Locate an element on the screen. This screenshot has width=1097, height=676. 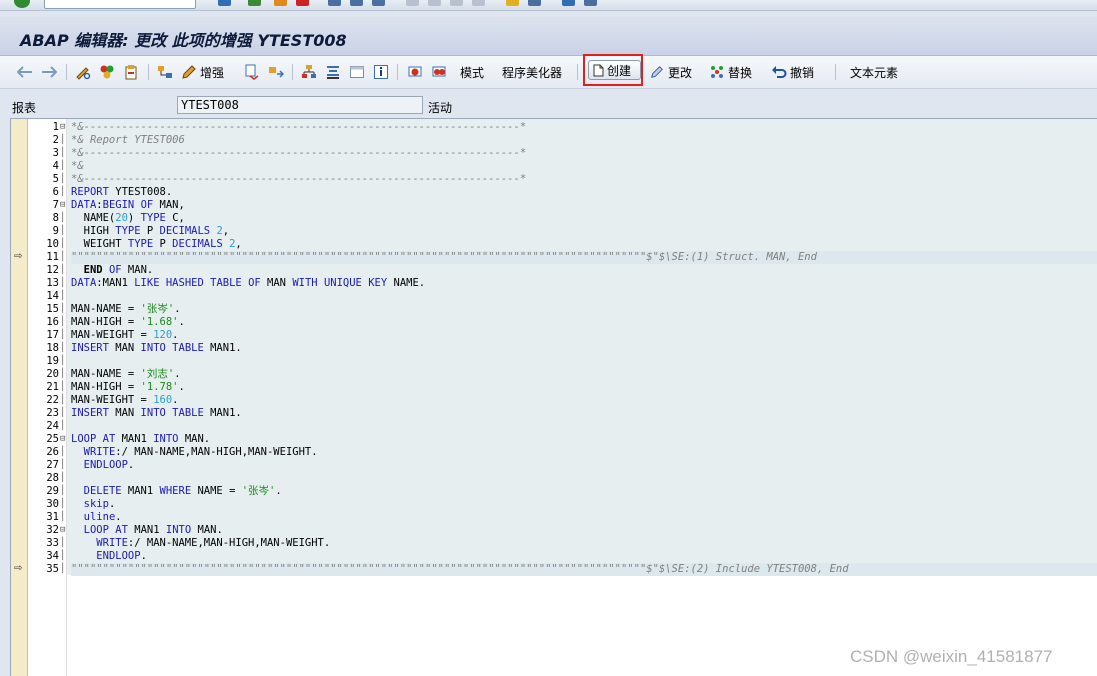
line-number: 11 is located at coordinates (52, 257).